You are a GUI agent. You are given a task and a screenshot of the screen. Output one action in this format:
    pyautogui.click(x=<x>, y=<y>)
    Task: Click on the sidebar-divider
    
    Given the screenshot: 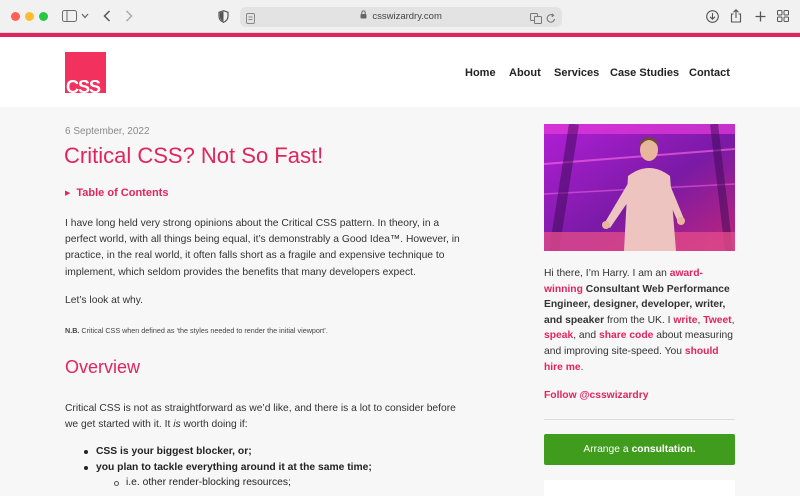 What is the action you would take?
    pyautogui.click(x=639, y=419)
    